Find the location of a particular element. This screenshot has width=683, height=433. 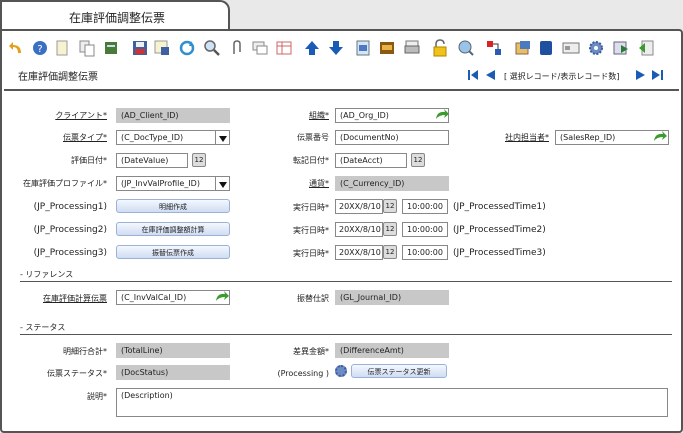

profile-label: 在庫評価プロファイル* is located at coordinates (65, 183).